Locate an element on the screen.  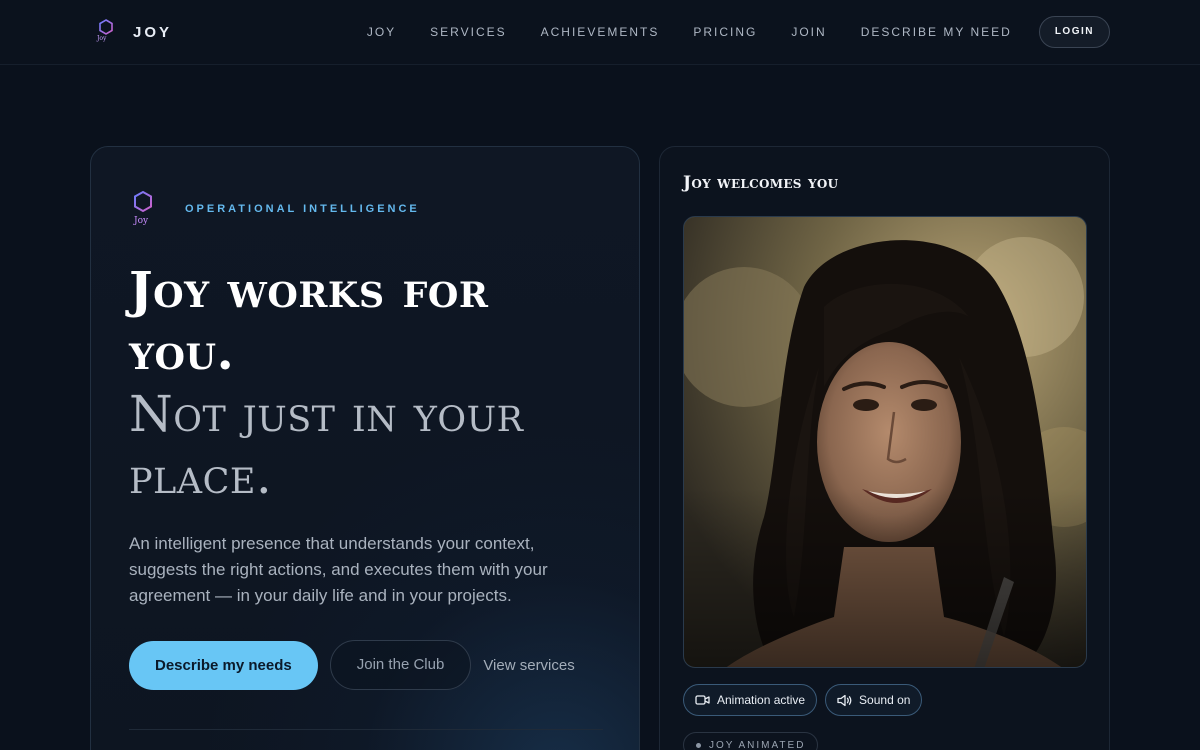
login-button: LOGIN is located at coordinates (1074, 32).